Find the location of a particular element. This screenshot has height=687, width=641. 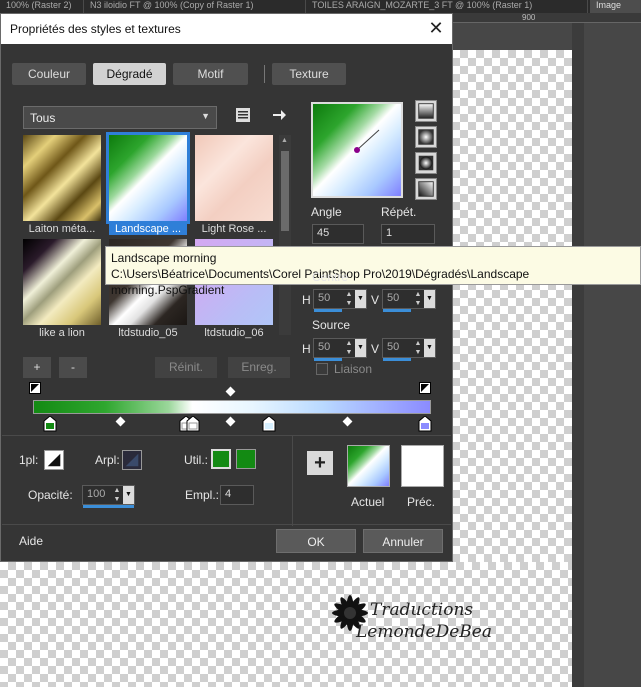

help-link: Aide is located at coordinates (31, 541).